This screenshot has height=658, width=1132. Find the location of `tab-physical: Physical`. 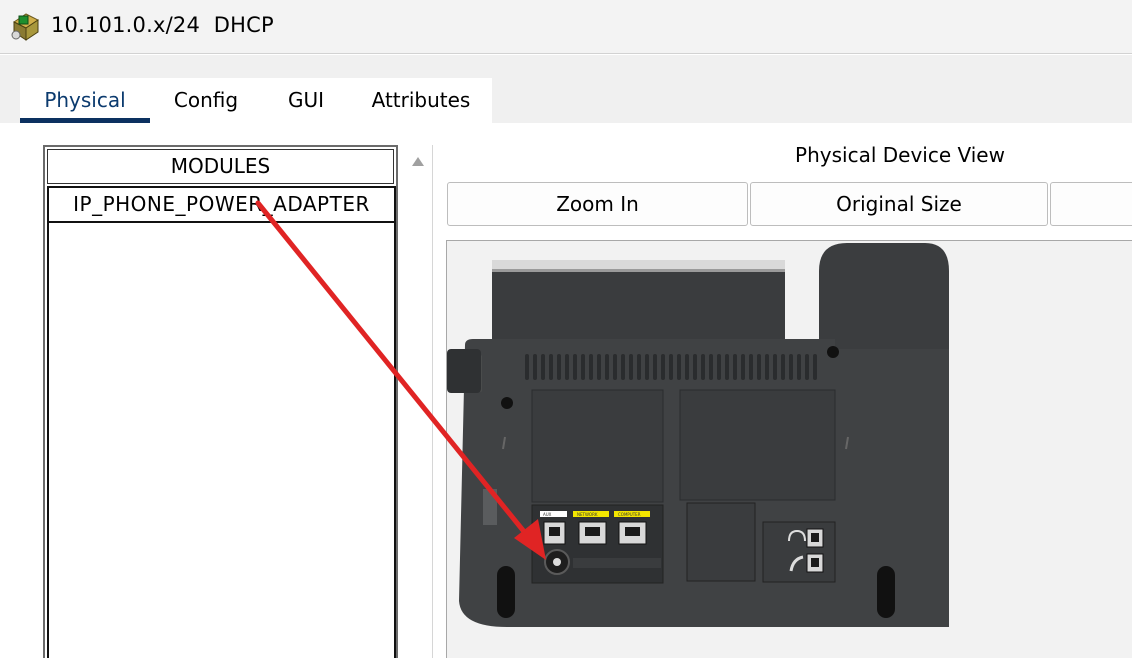

tab-physical: Physical is located at coordinates (85, 100).